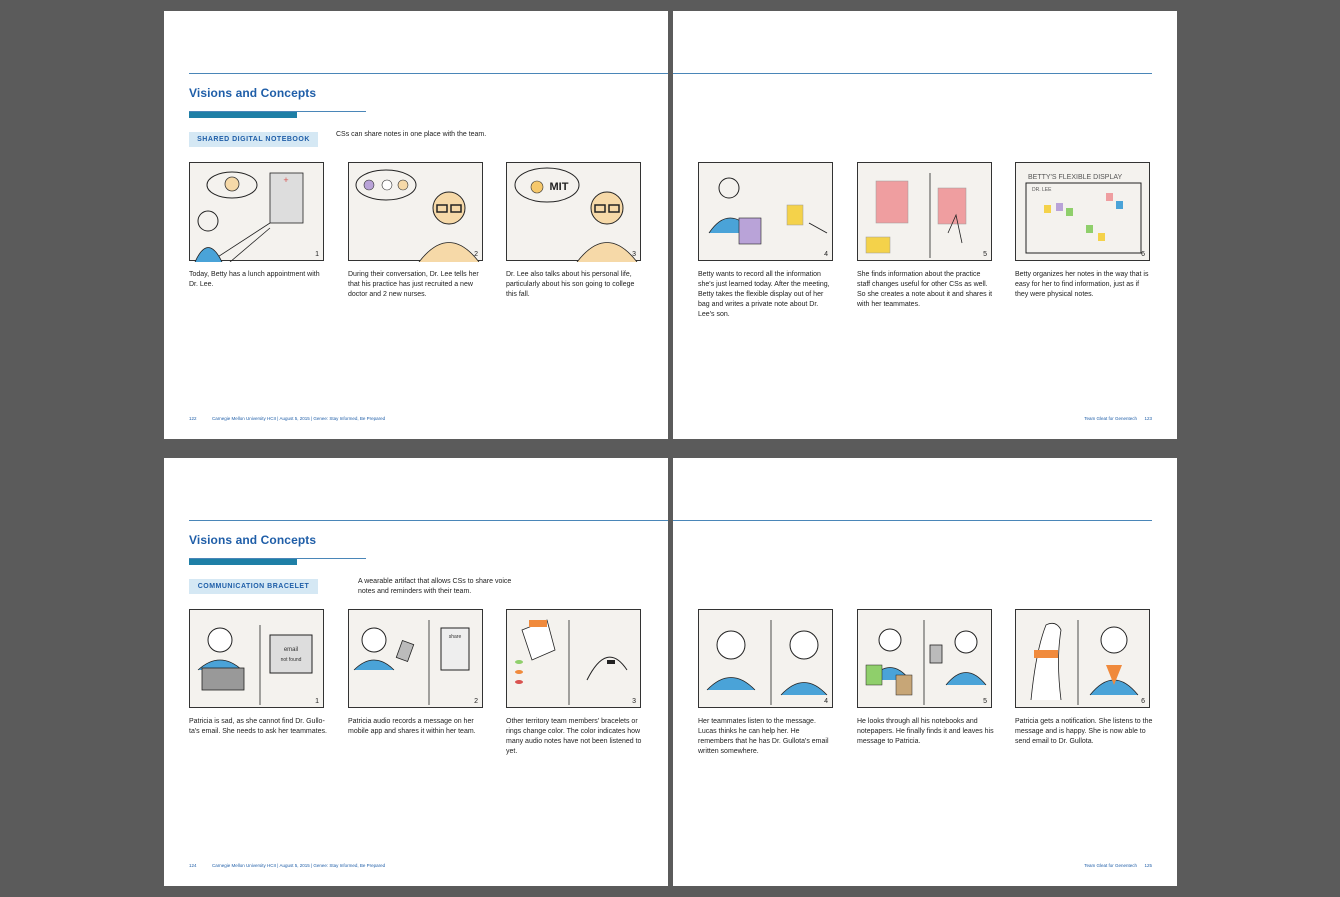 The image size is (1340, 897). I want to click on sketch-bracelet-color, so click(571, 662).